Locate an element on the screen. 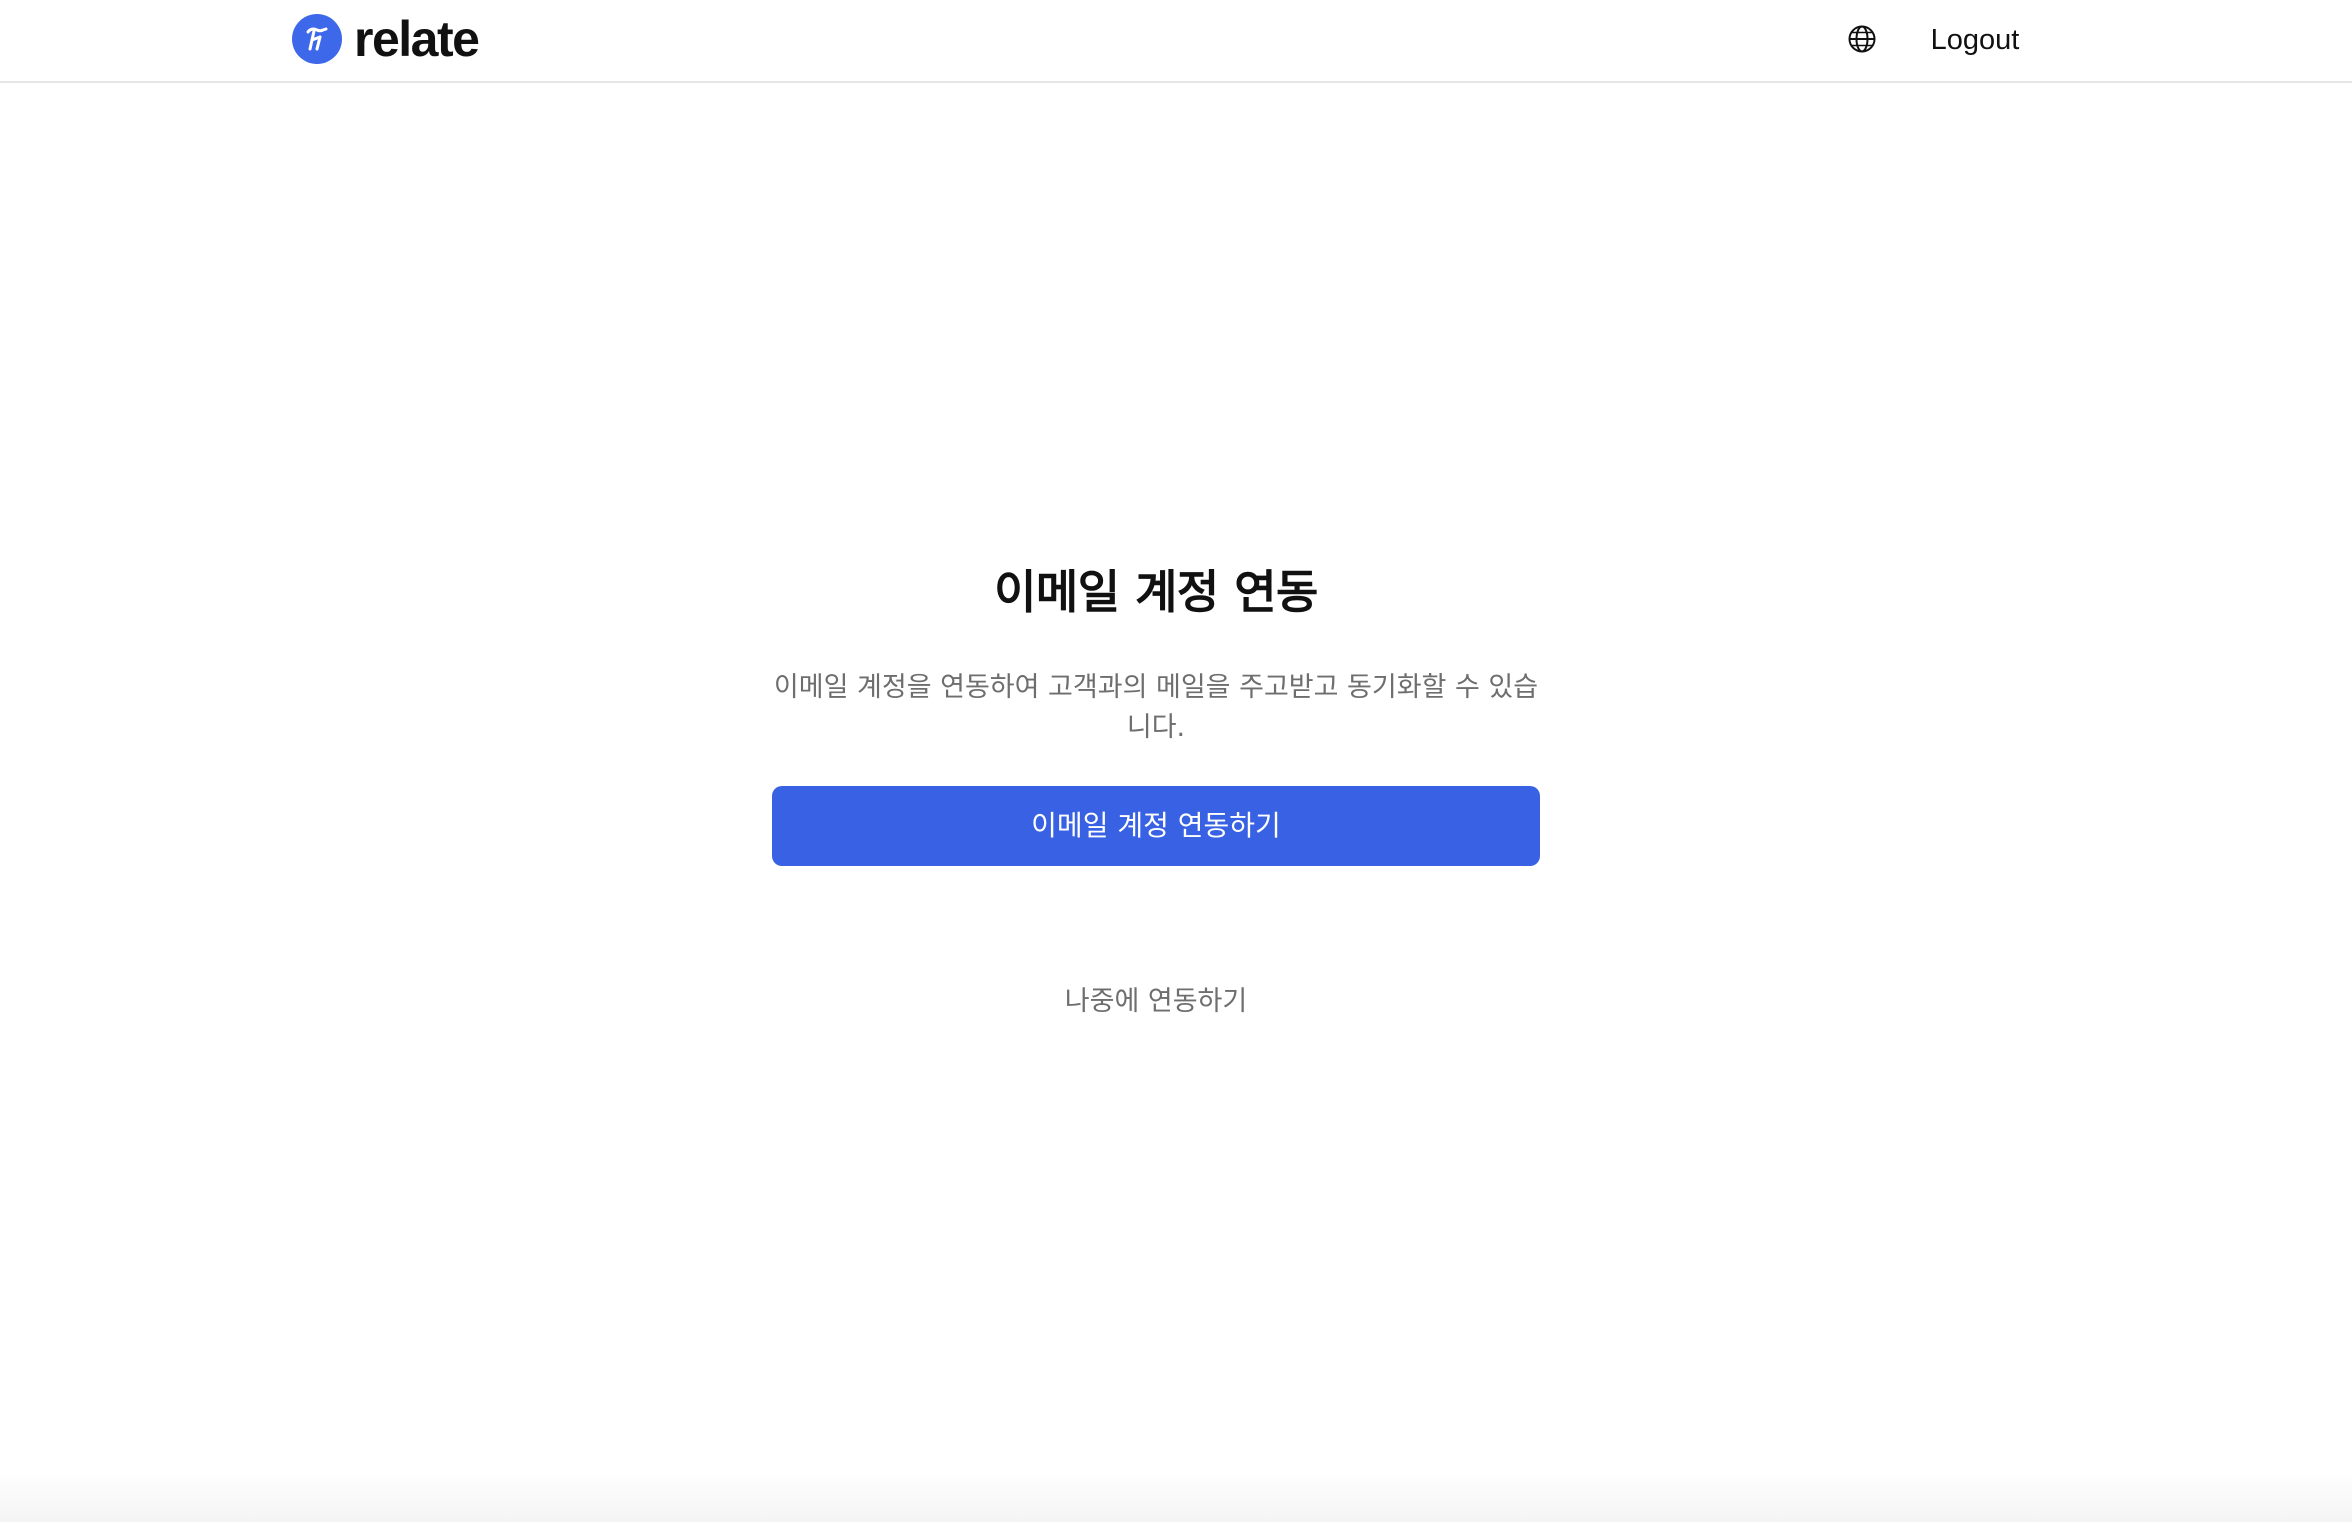  globe-icon is located at coordinates (1862, 41).